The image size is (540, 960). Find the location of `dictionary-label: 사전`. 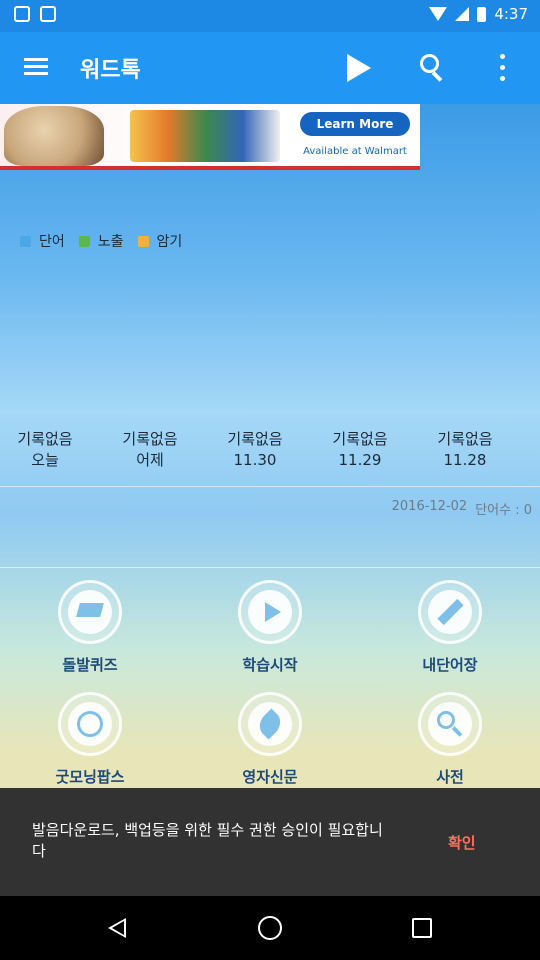

dictionary-label: 사전 is located at coordinates (450, 777).